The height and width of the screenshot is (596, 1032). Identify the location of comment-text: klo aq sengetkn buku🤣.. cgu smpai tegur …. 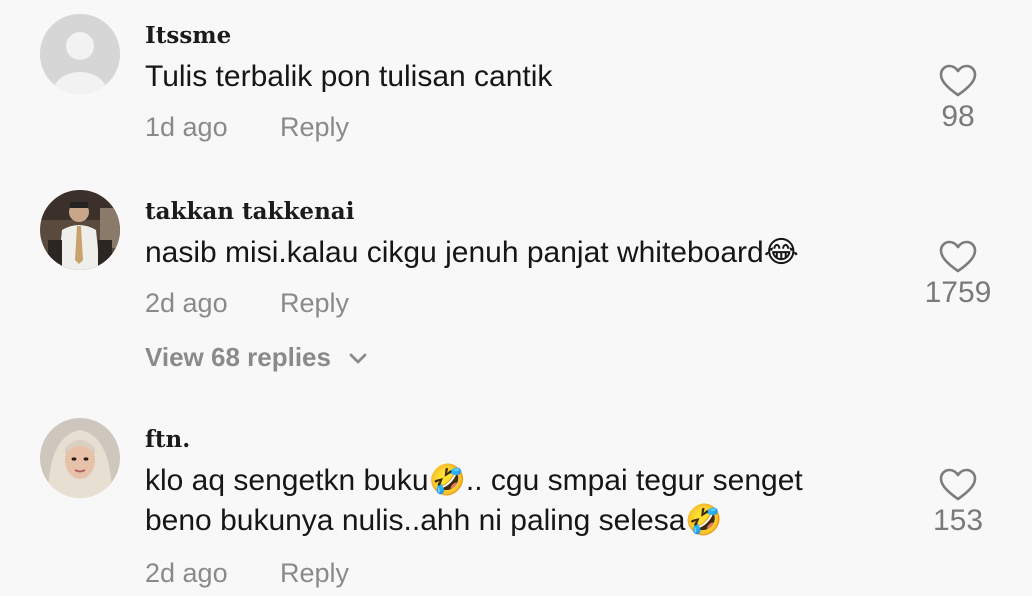
(525, 501).